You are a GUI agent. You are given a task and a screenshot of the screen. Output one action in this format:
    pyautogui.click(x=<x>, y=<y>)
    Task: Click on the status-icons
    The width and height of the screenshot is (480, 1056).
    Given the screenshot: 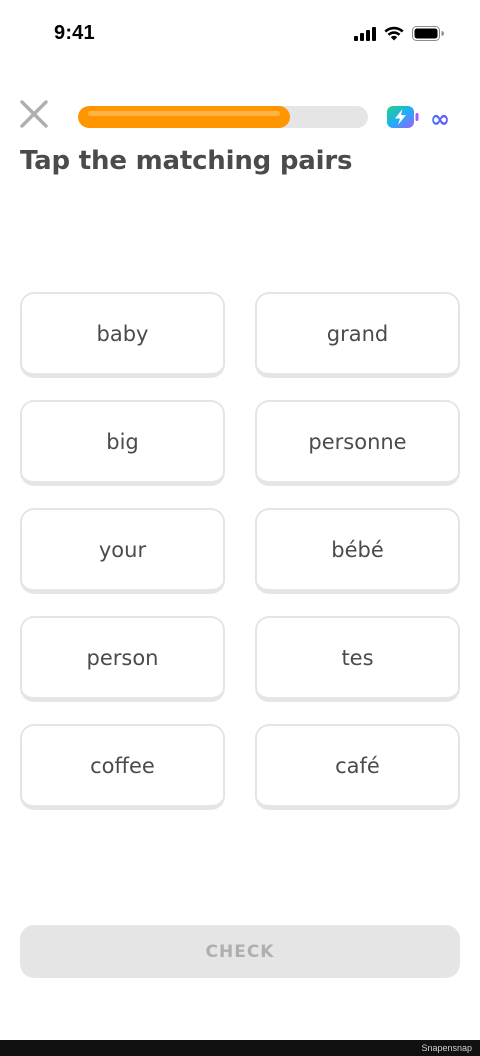 What is the action you would take?
    pyautogui.click(x=399, y=35)
    